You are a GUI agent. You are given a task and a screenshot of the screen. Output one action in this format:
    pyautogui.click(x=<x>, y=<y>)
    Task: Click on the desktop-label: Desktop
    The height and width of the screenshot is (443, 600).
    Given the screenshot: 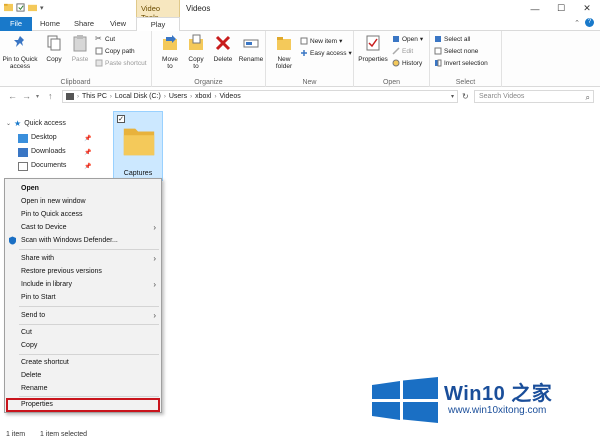 What is the action you would take?
    pyautogui.click(x=44, y=137)
    